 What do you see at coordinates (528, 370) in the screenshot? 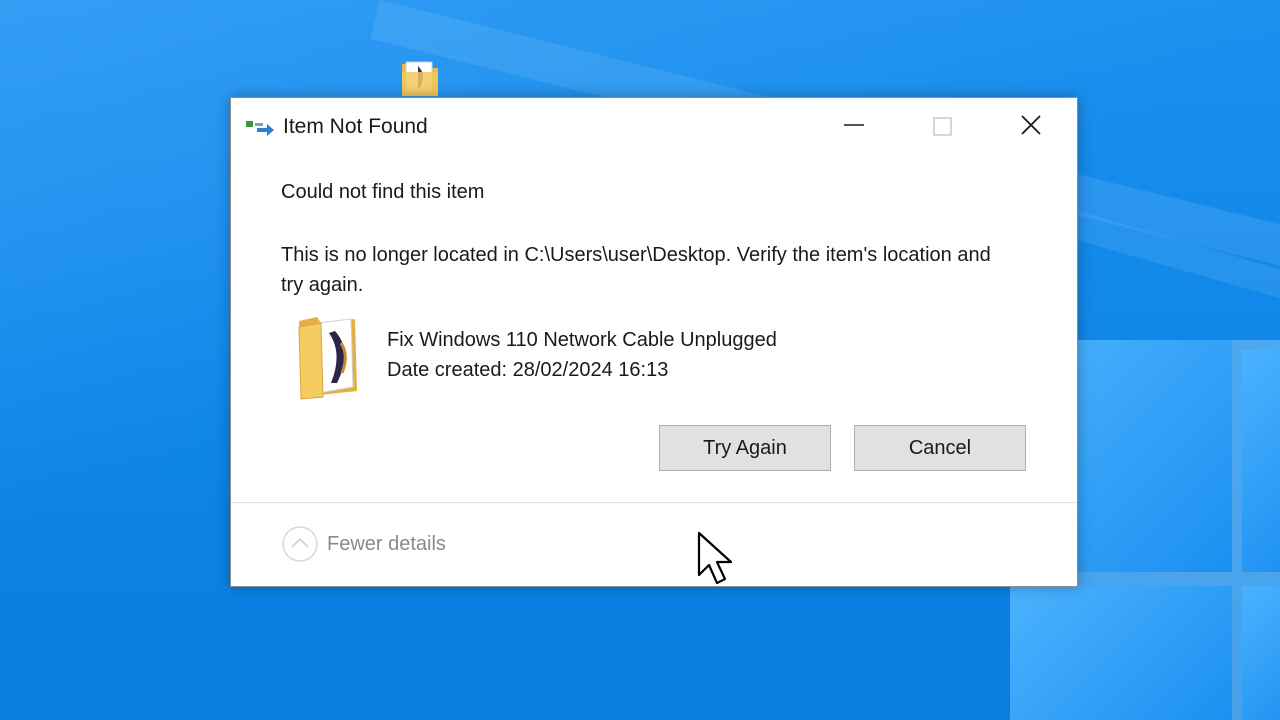
I see `item-date-created: Date created: 28/02/2024 16:13` at bounding box center [528, 370].